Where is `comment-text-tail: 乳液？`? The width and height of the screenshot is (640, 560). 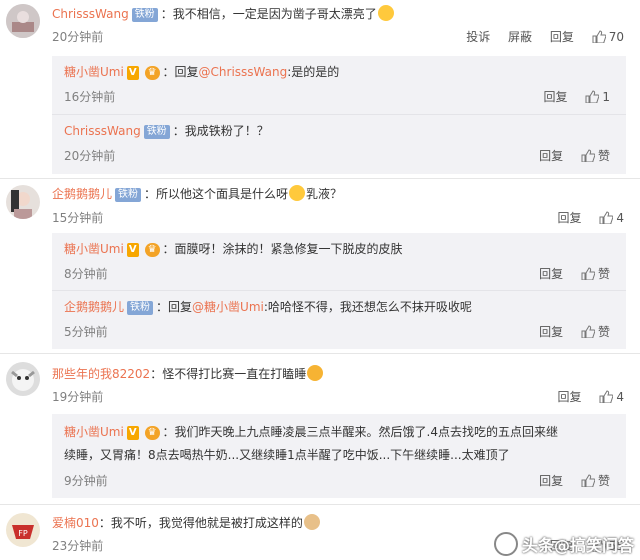
comment-text-tail: 乳液？ is located at coordinates (324, 194).